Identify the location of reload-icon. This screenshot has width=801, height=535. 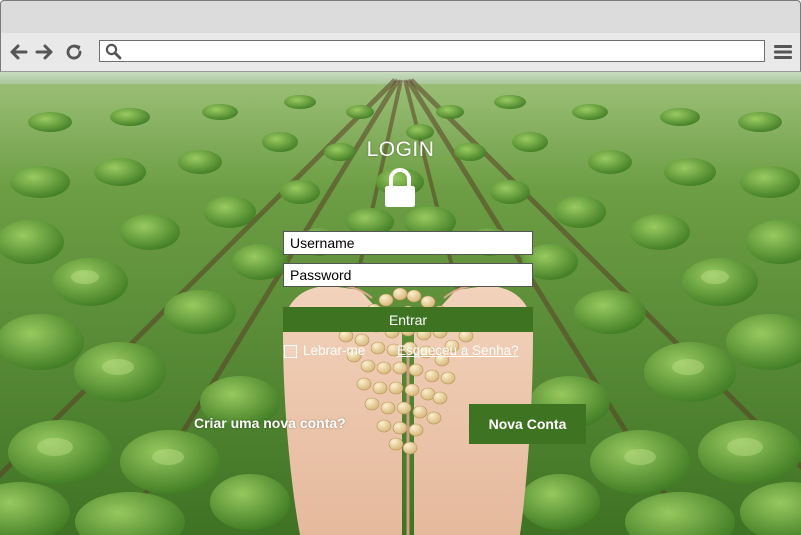
(74, 52).